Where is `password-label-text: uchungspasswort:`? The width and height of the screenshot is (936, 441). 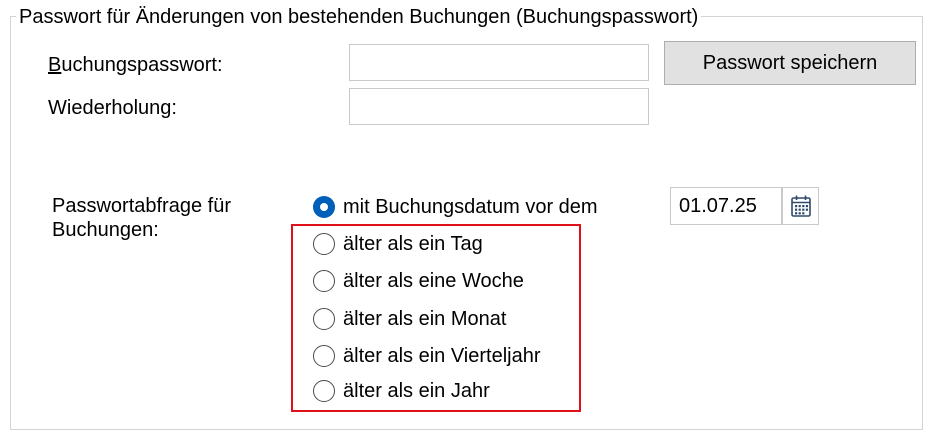
password-label-text: uchungspasswort: is located at coordinates (142, 65).